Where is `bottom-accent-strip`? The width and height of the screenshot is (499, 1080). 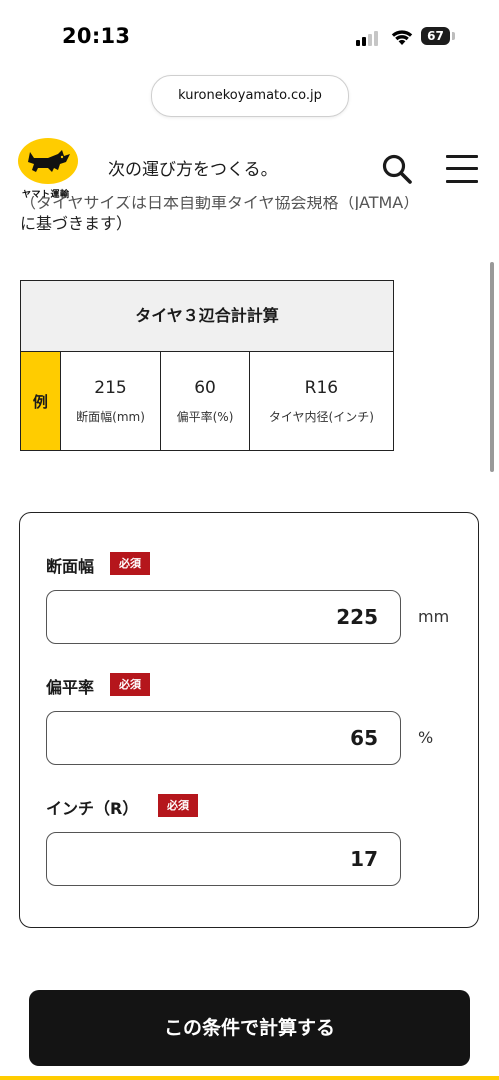
bottom-accent-strip is located at coordinates (249, 1078).